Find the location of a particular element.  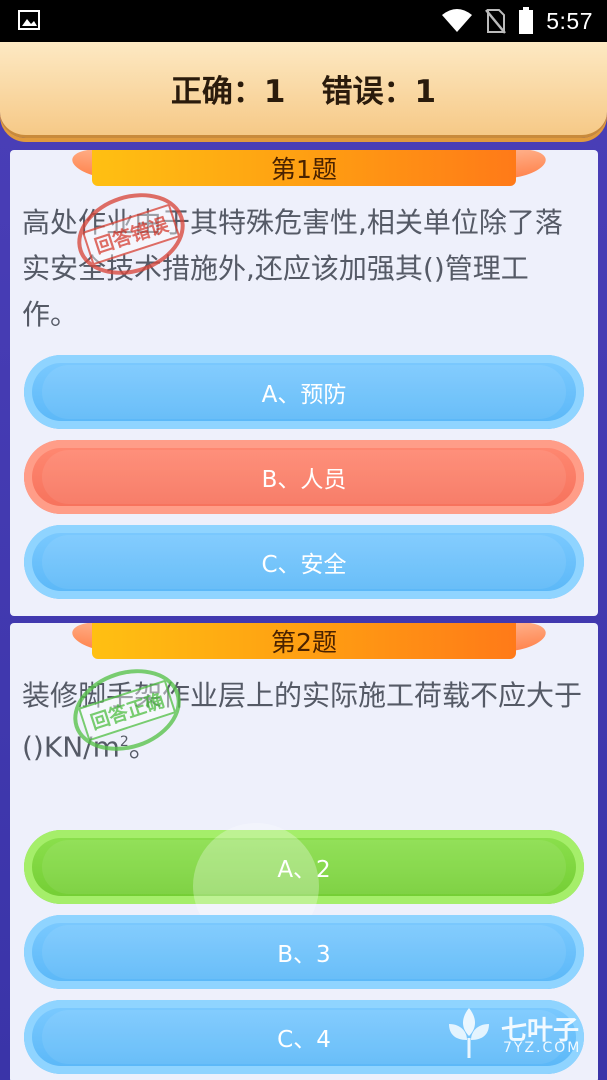

question-ribbon: 第2题 is located at coordinates (304, 646).